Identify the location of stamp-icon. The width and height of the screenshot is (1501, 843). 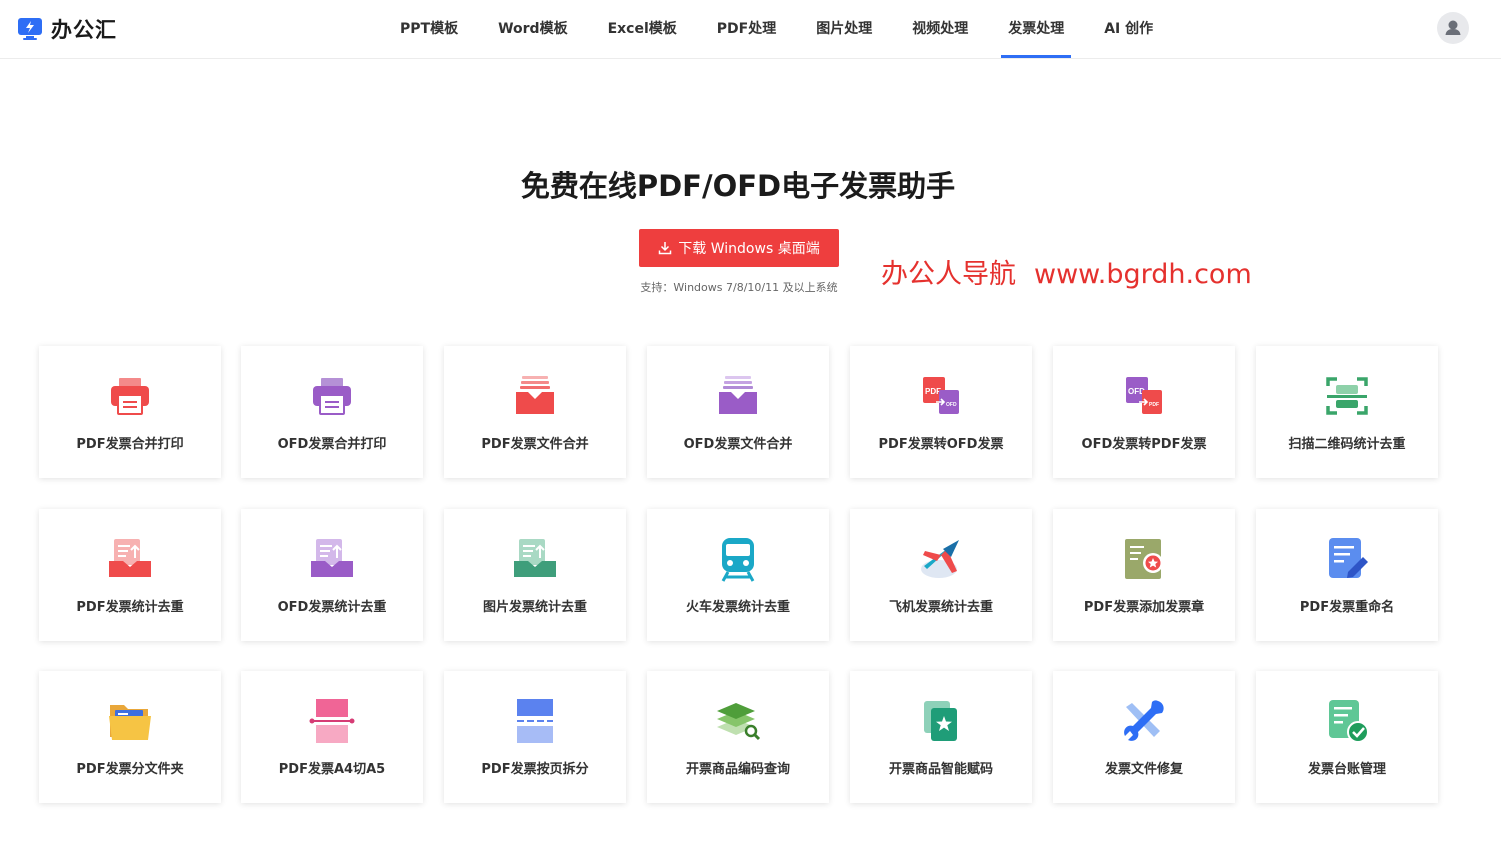
(1144, 559).